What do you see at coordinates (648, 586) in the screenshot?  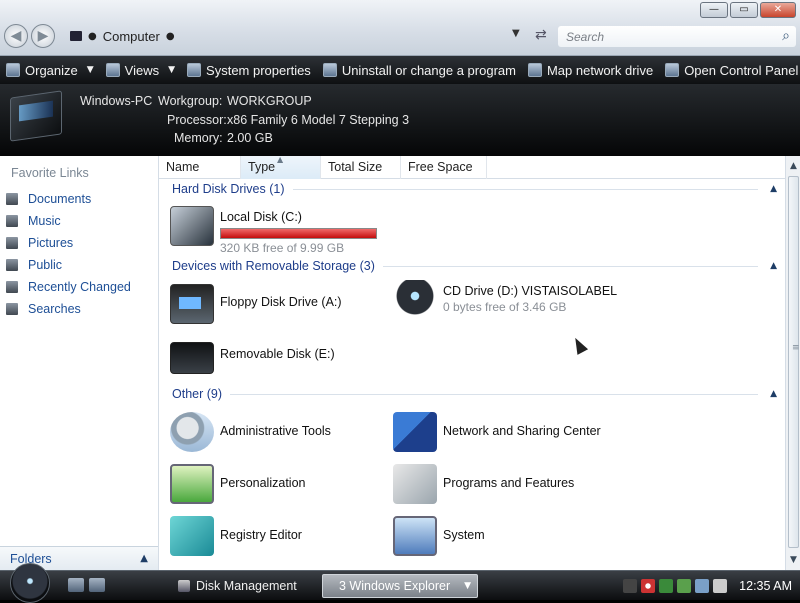 I see `tray-security-alert-icon` at bounding box center [648, 586].